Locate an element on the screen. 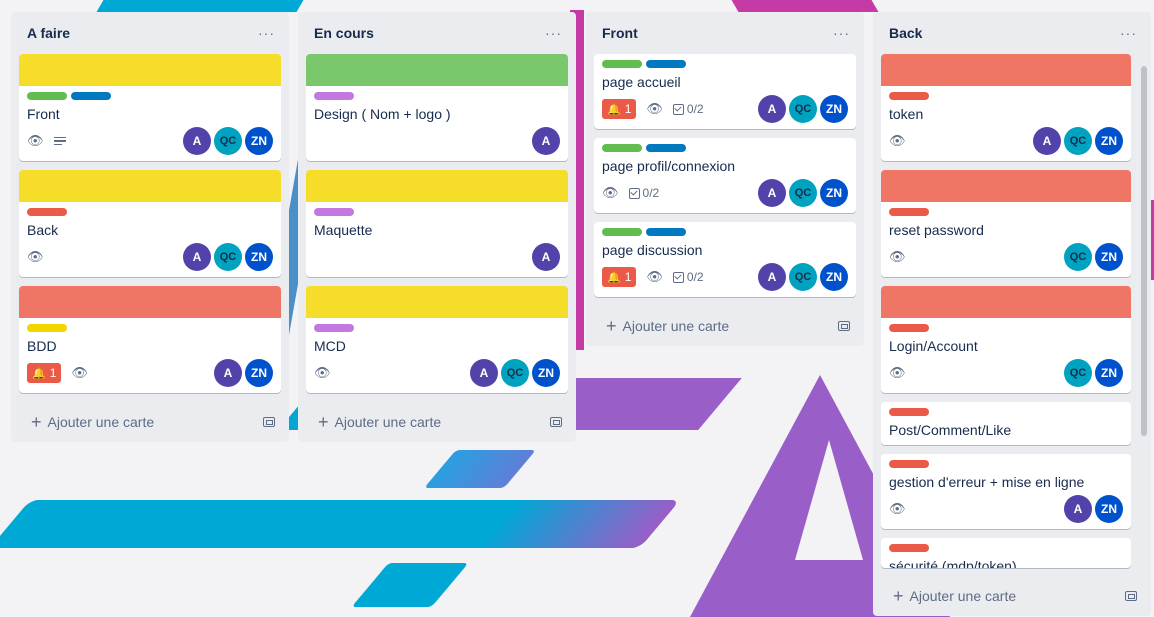 Image resolution: width=1154 pixels, height=617 pixels. card-front: Front 👁 A QC ZN is located at coordinates (150, 107).